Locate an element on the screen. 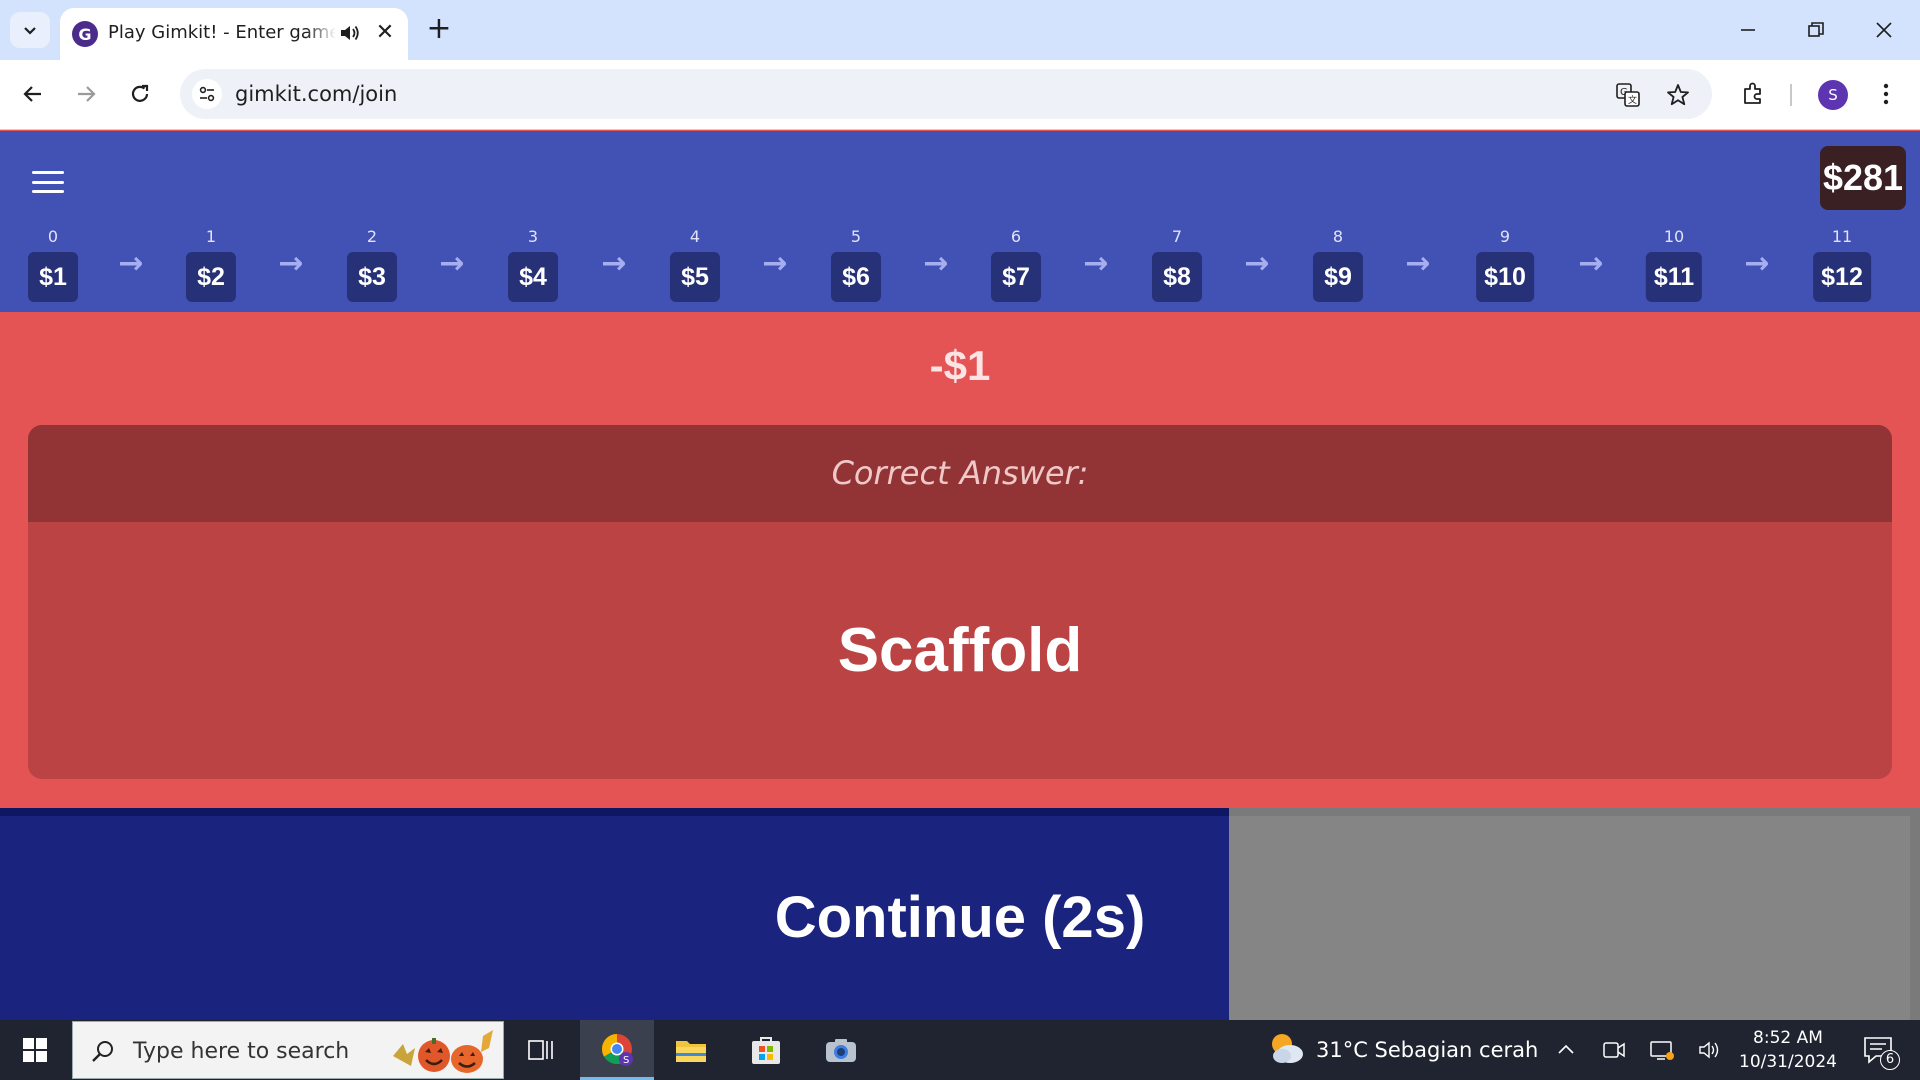 The image size is (1920, 1080). network-button is located at coordinates (1662, 1050).